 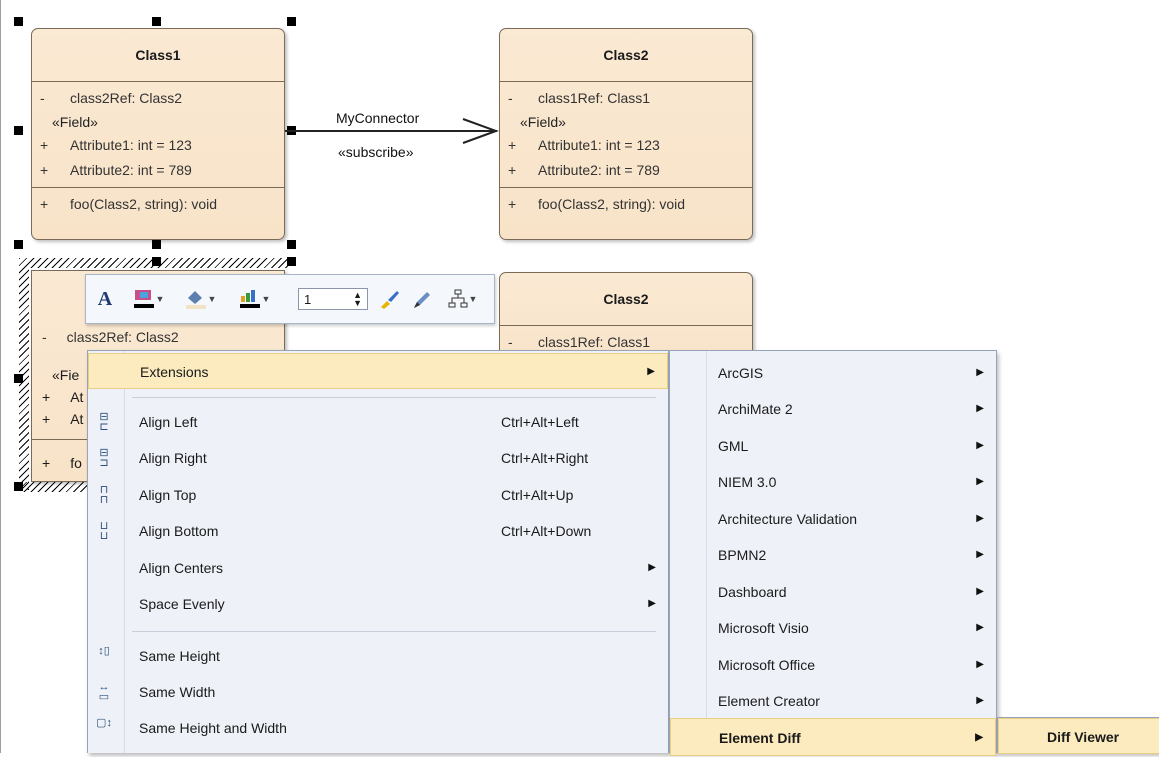 What do you see at coordinates (422, 299) in the screenshot?
I see `pen-icon` at bounding box center [422, 299].